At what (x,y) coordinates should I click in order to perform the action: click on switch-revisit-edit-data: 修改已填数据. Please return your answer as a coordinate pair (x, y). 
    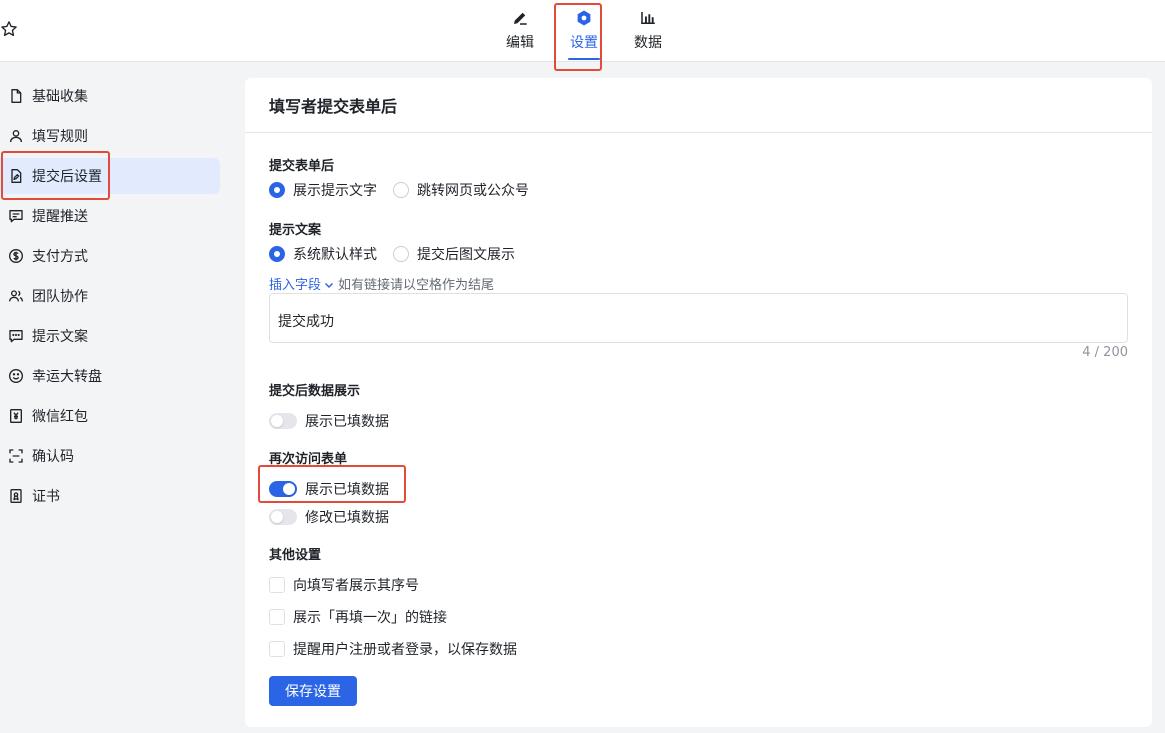
    Looking at the image, I should click on (329, 517).